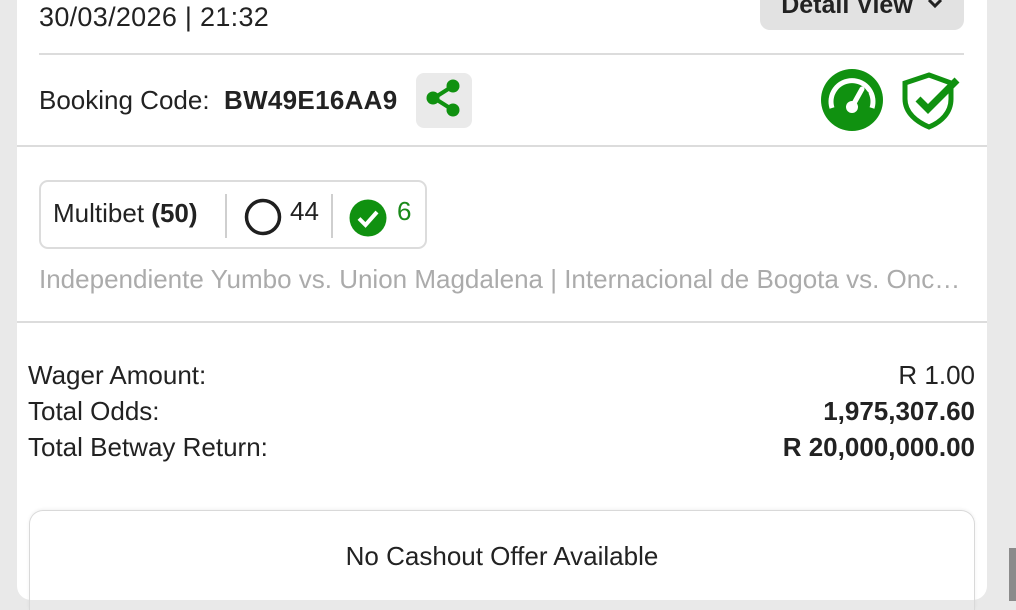 The image size is (1016, 610). I want to click on check-circle-icon, so click(368, 220).